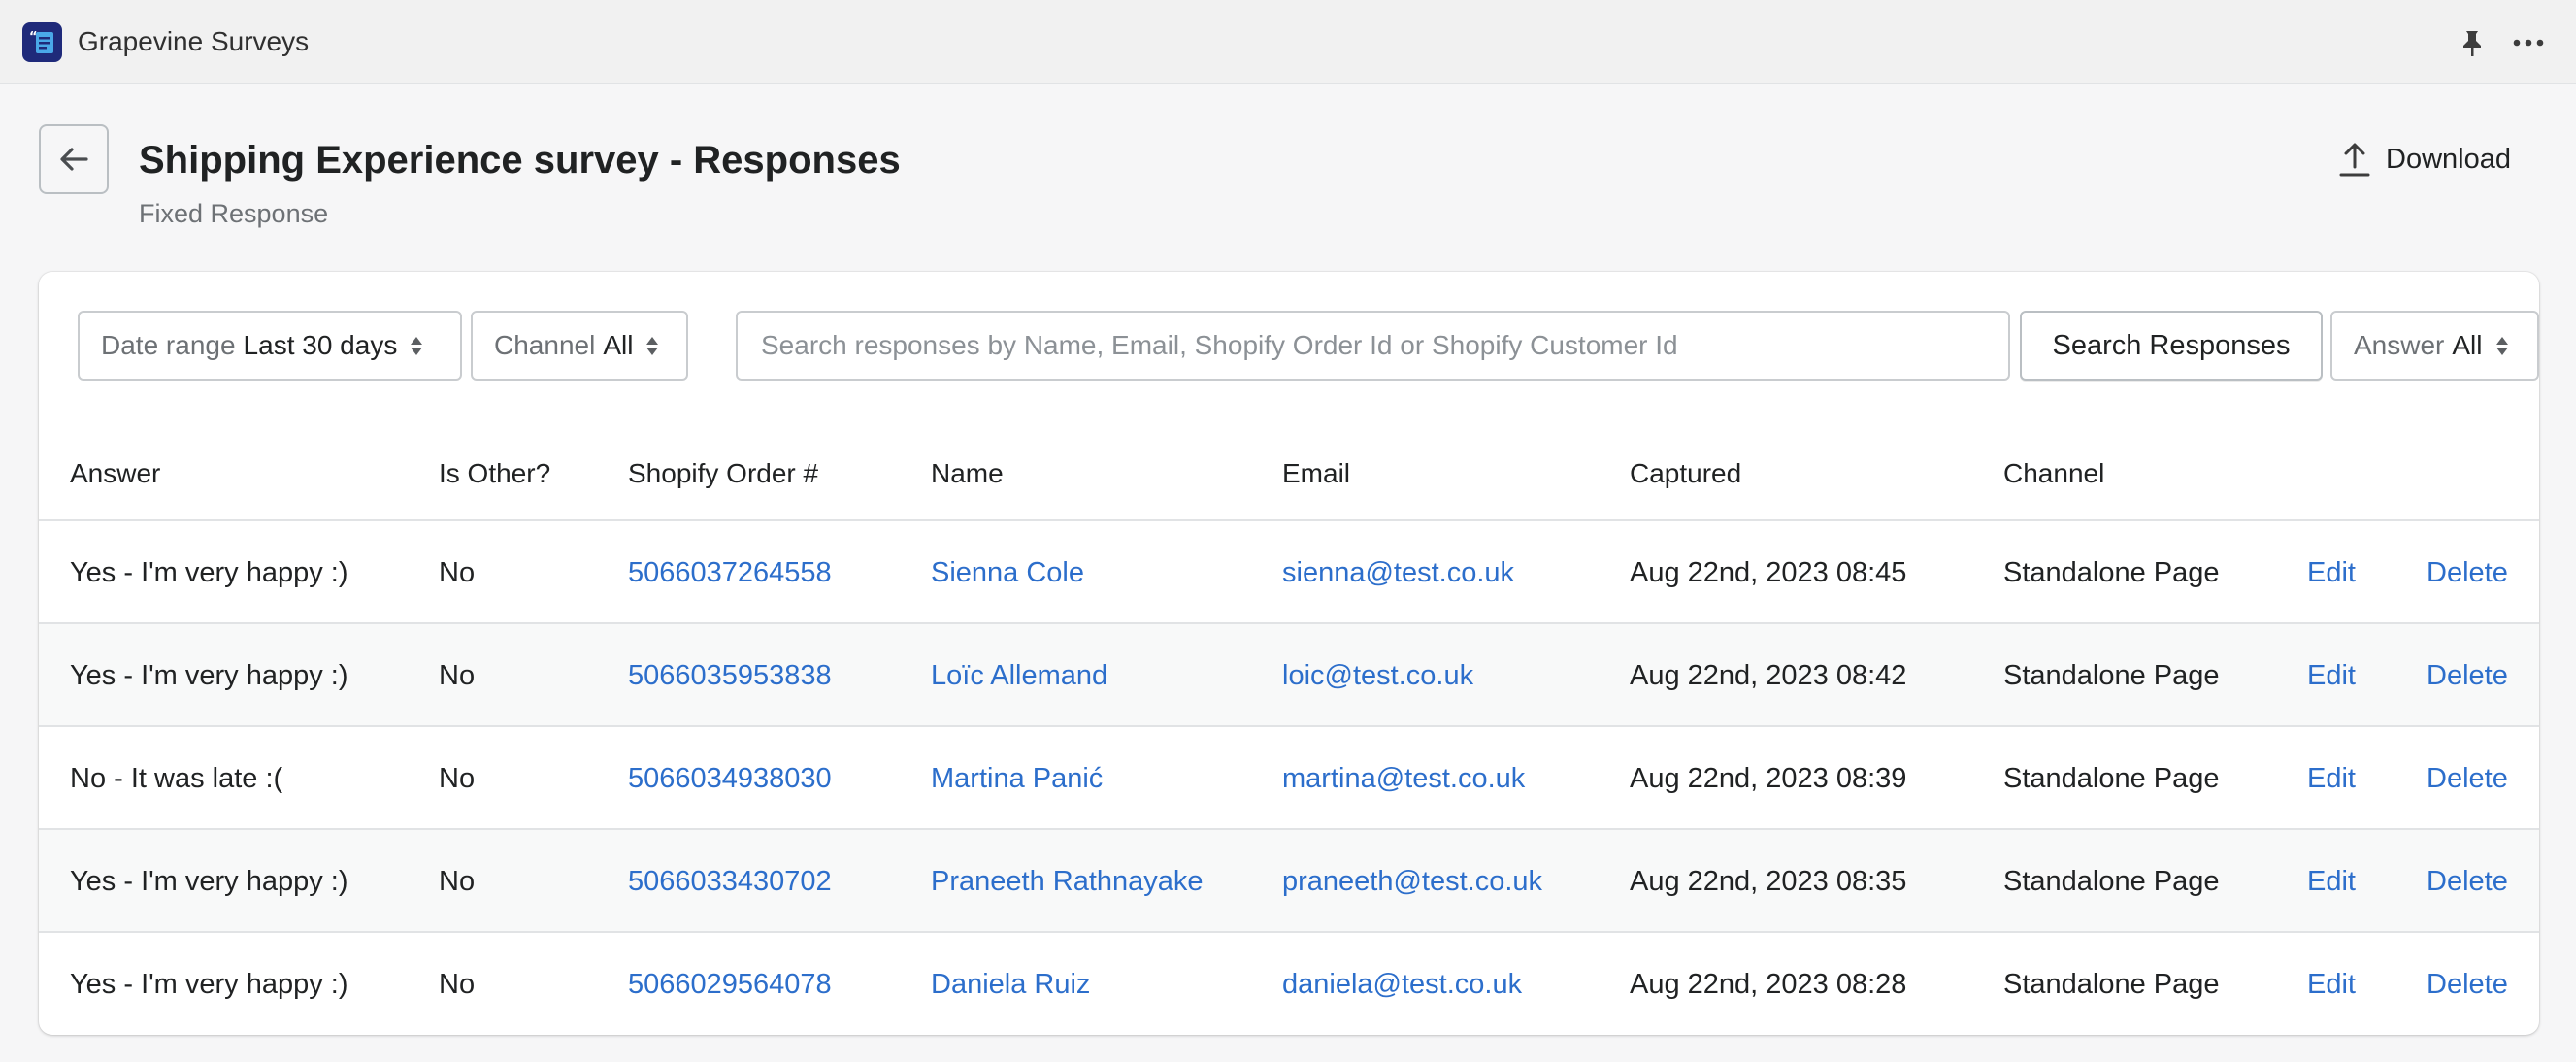 The width and height of the screenshot is (2576, 1062). I want to click on customer-name-link: Loïc Allemand, so click(1019, 675).